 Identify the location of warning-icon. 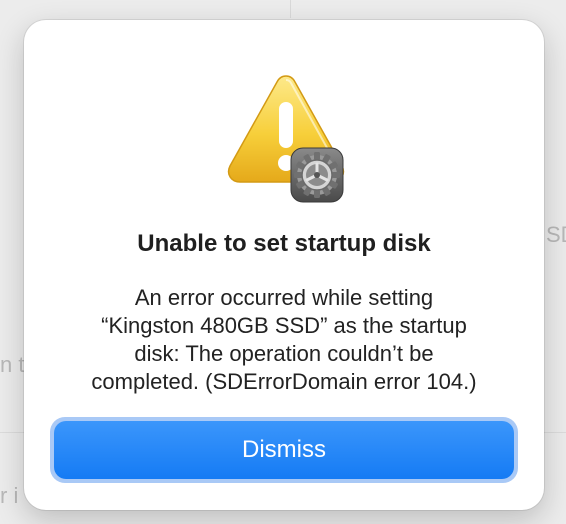
(286, 138).